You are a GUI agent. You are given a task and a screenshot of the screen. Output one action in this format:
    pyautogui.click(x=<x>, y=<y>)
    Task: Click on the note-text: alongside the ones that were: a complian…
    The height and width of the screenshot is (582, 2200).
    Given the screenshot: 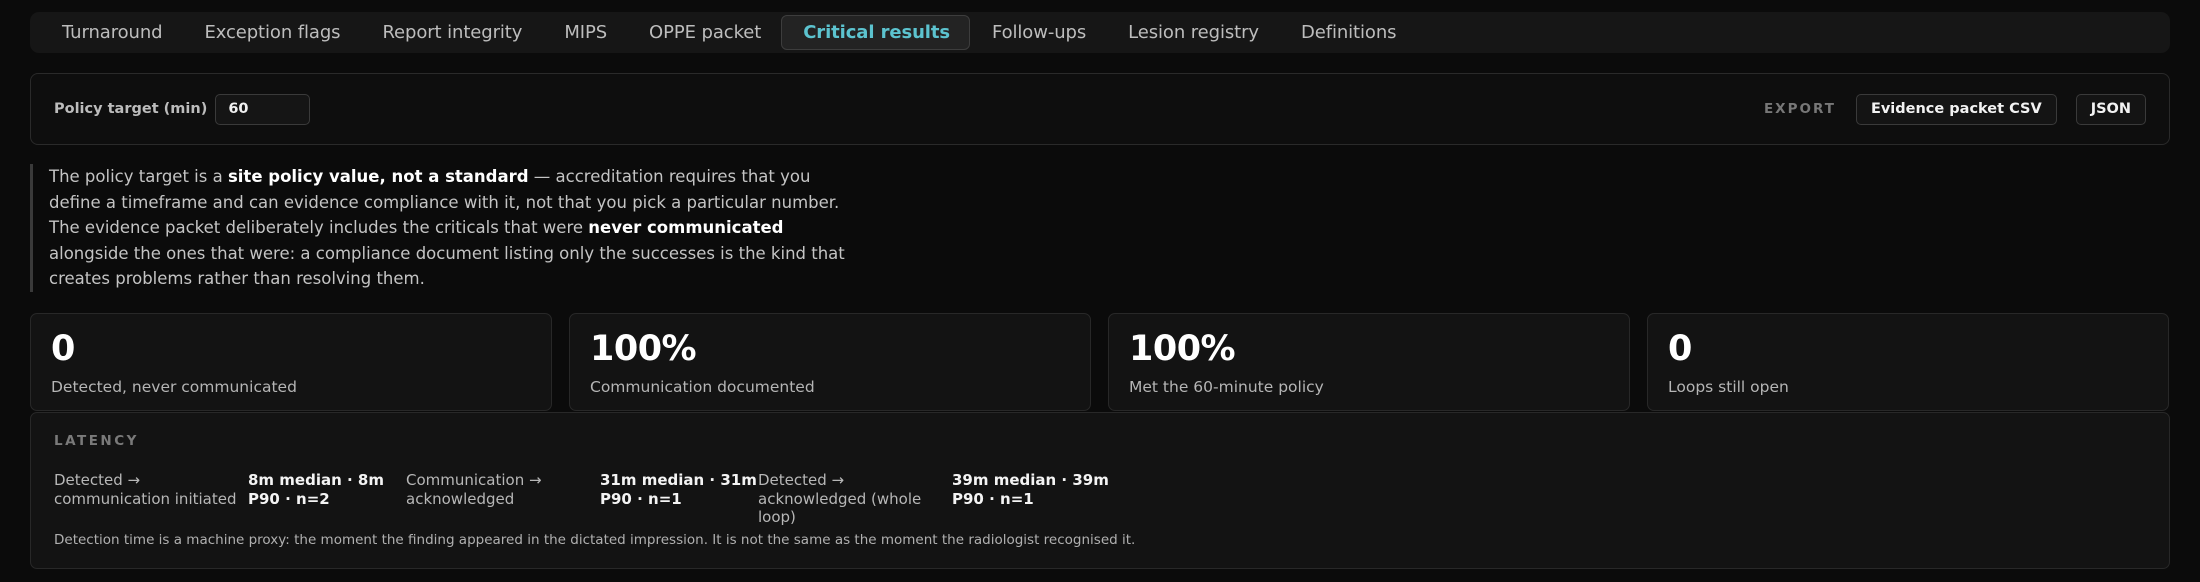 What is the action you would take?
    pyautogui.click(x=447, y=266)
    